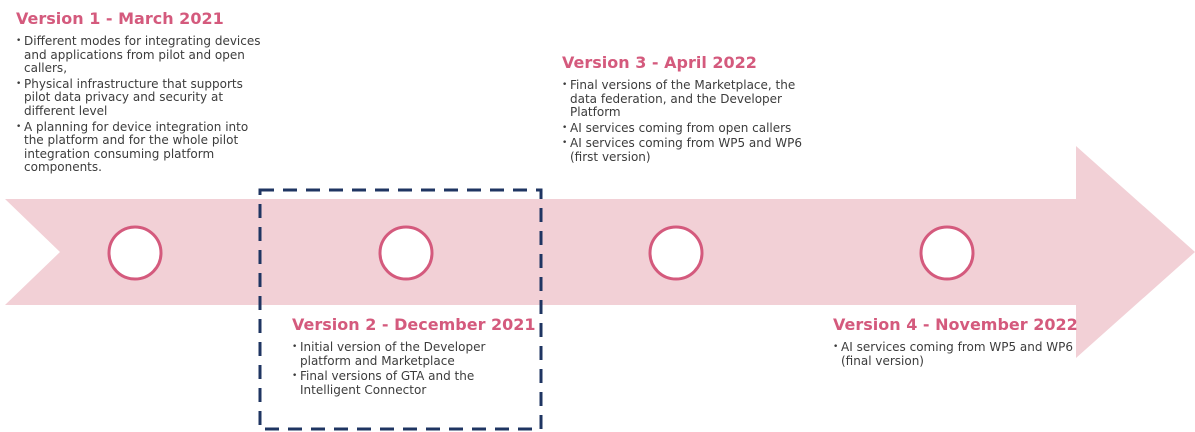  I want to click on milestone-title: Version 4 - November 2022, so click(955, 324).